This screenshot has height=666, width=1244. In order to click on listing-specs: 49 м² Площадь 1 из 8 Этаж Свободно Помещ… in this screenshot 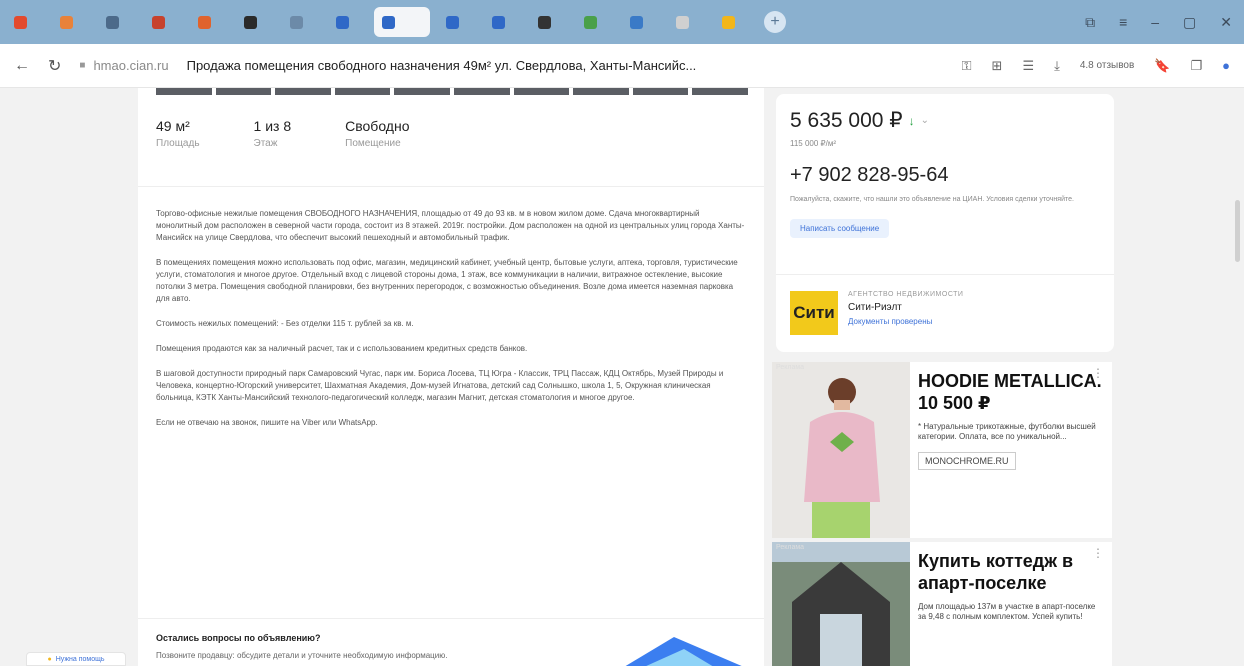, I will do `click(310, 133)`.